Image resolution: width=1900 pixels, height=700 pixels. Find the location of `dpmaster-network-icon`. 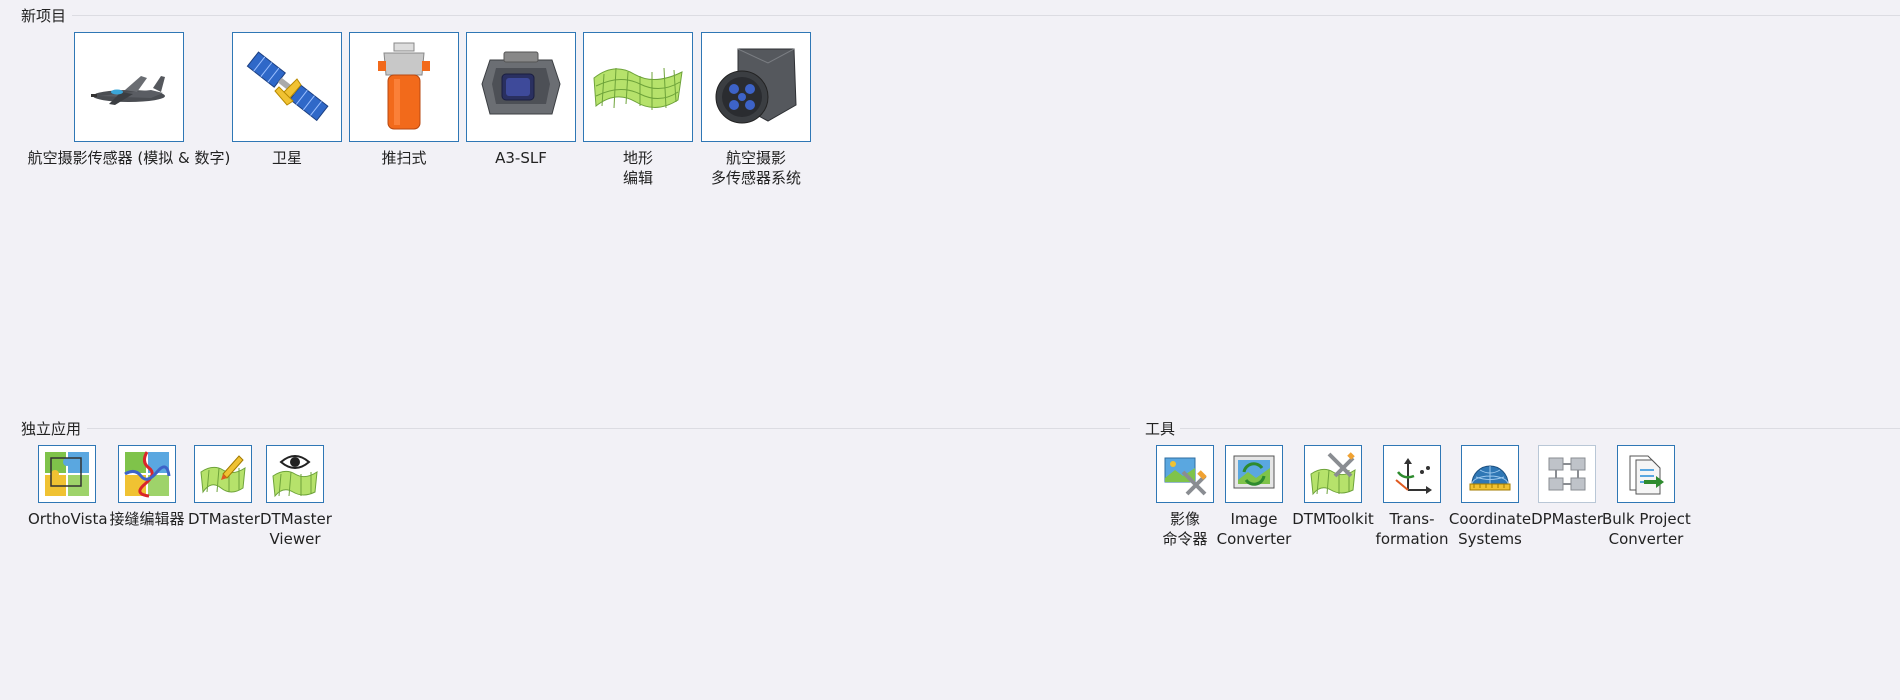

dpmaster-network-icon is located at coordinates (1567, 474).